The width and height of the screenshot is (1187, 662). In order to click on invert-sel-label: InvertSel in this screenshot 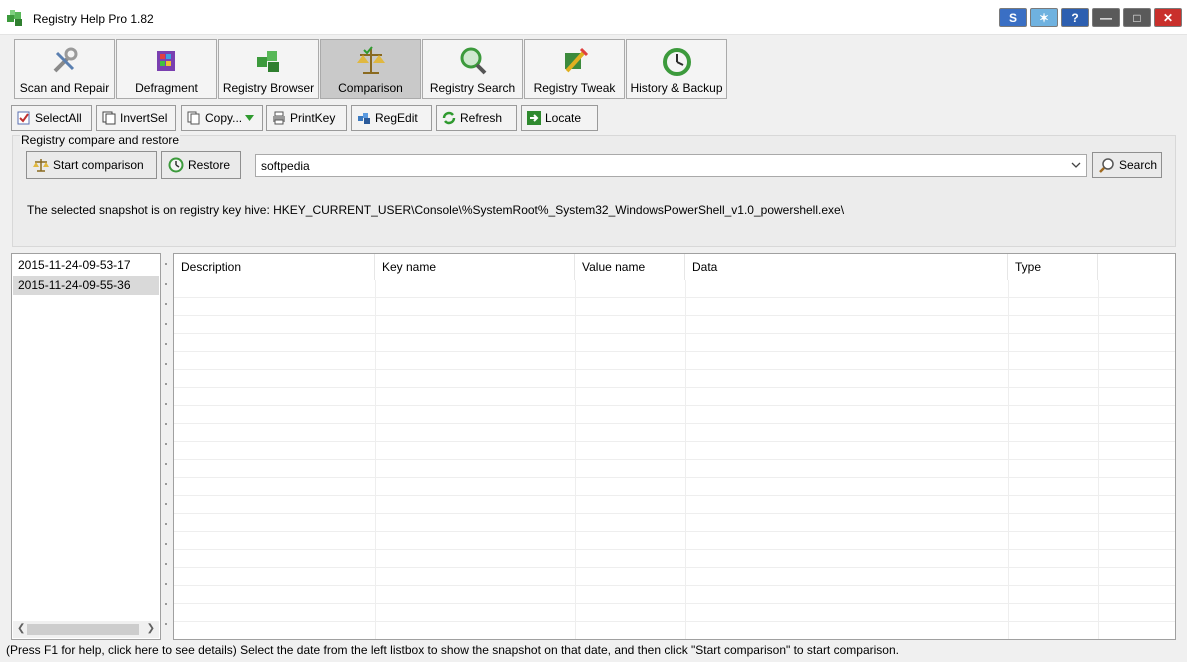, I will do `click(144, 118)`.